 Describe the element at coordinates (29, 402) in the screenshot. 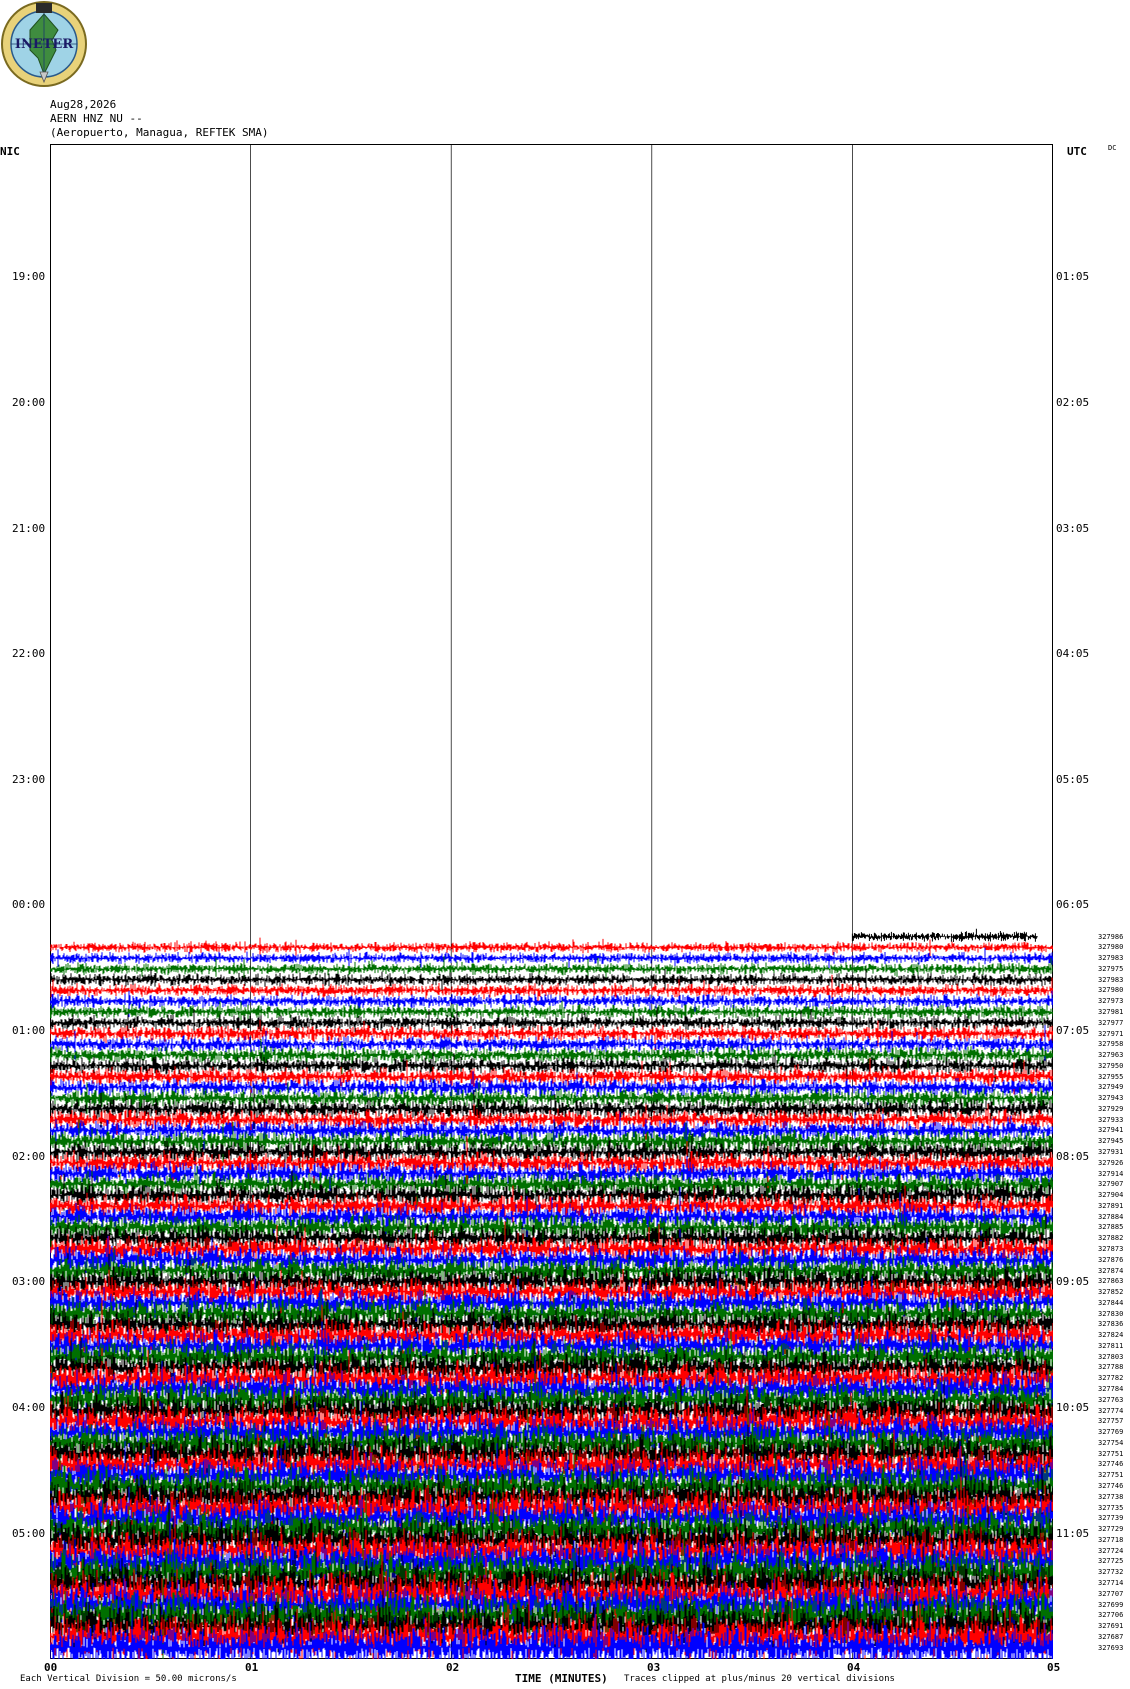

I see `left-time-label: 20:00` at that location.